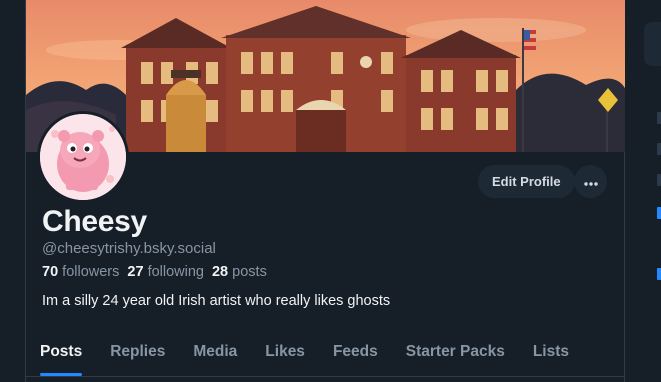  Describe the element at coordinates (239, 272) in the screenshot. I see `posts-stat: 28 posts` at that location.